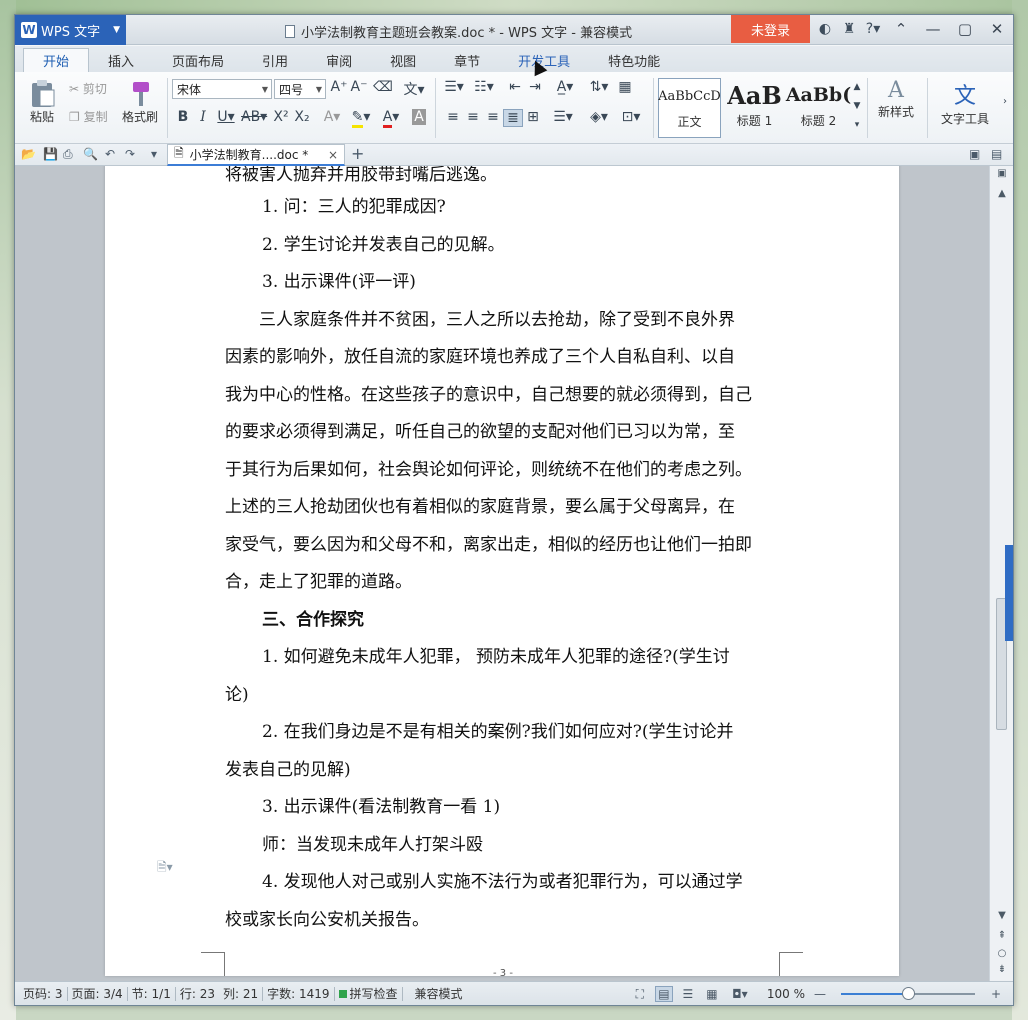  I want to click on status-col: 列: 21, so click(240, 993).